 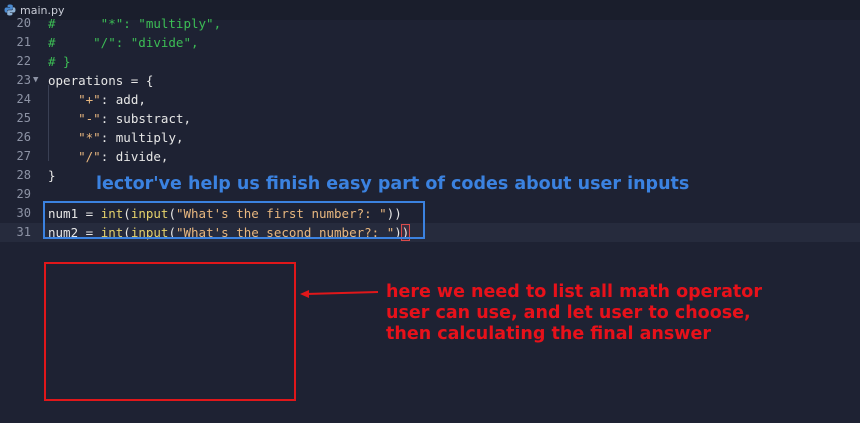 What do you see at coordinates (48, 123) in the screenshot?
I see `indent-guide` at bounding box center [48, 123].